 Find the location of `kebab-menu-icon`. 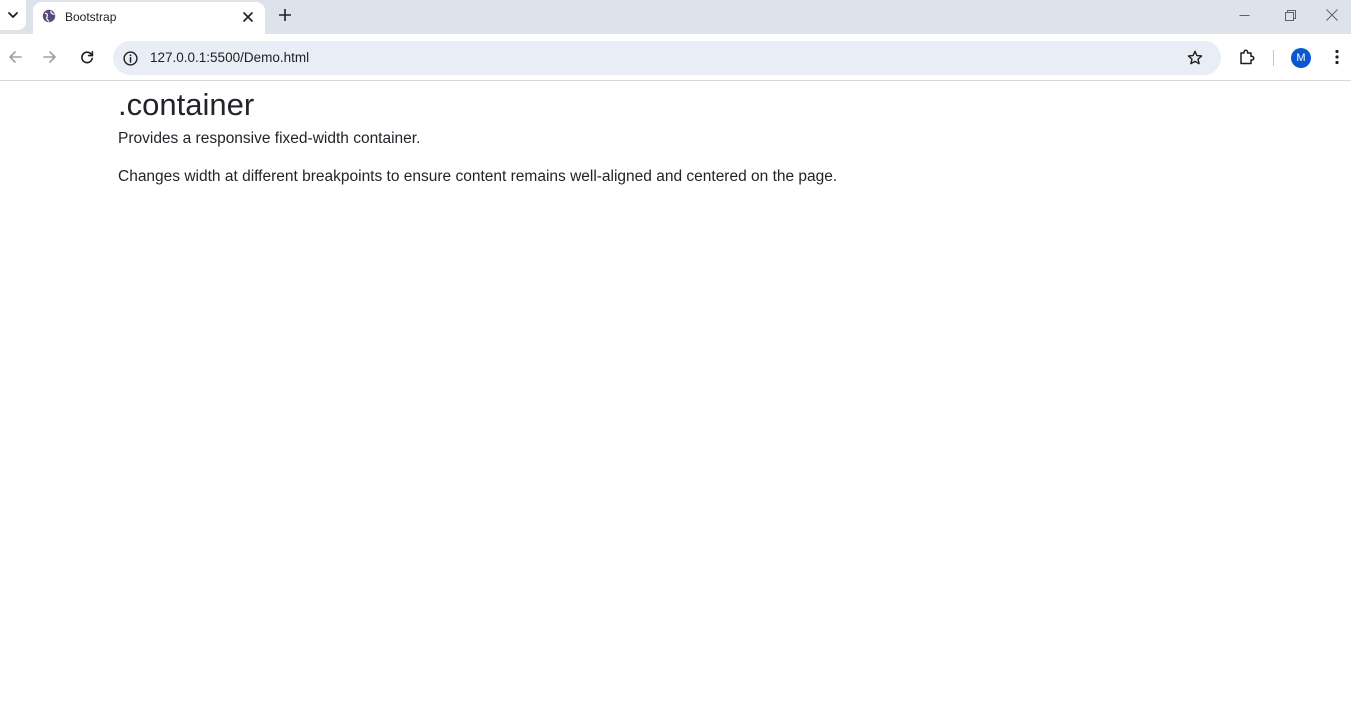

kebab-menu-icon is located at coordinates (1337, 57).